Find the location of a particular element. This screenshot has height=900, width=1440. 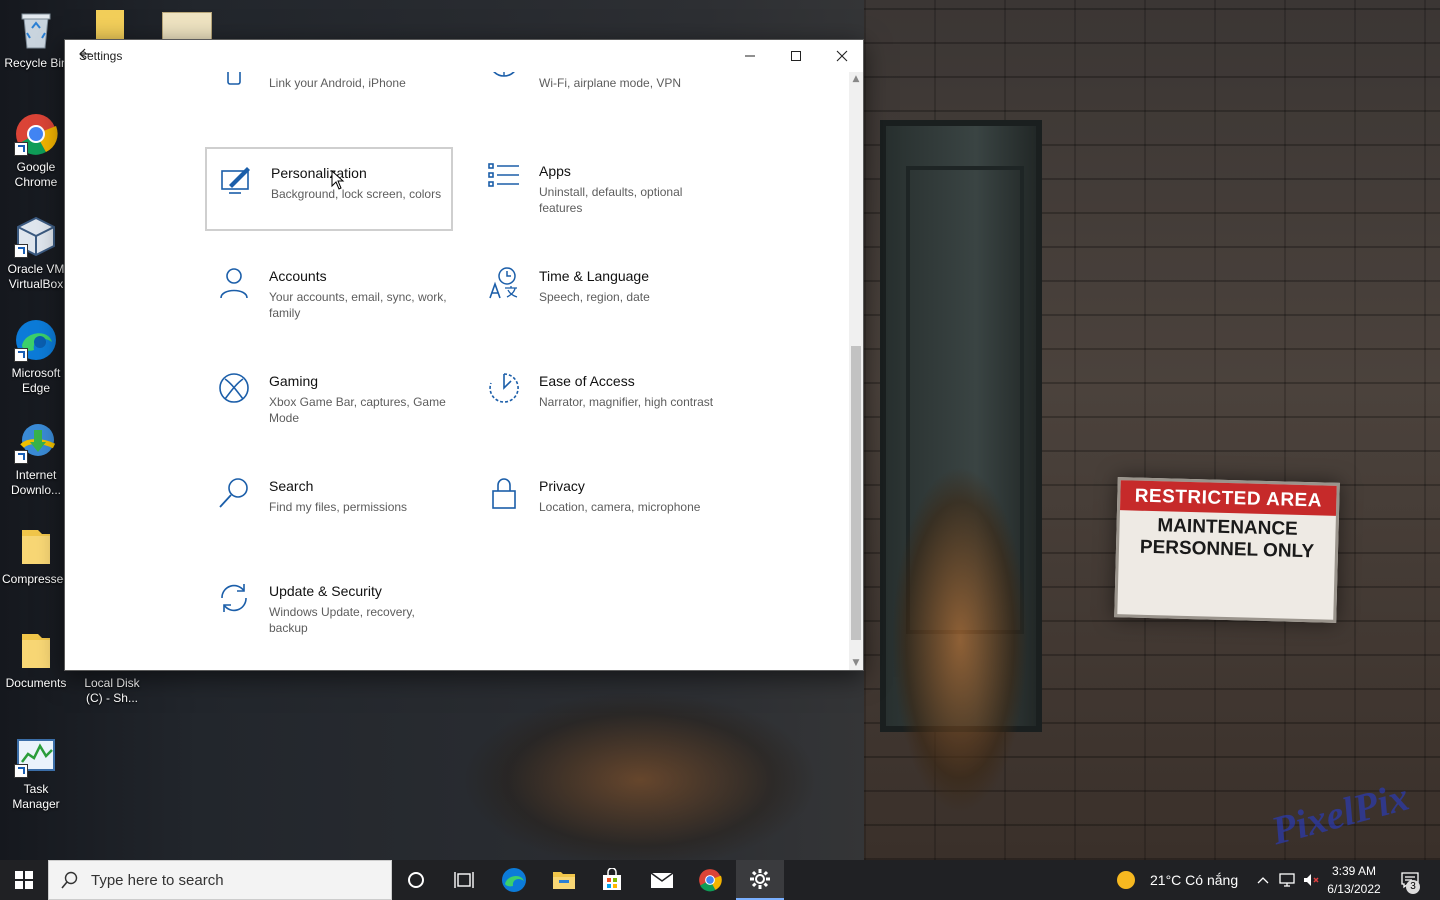

tile-description: Link your Android, iPhone is located at coordinates (337, 83).